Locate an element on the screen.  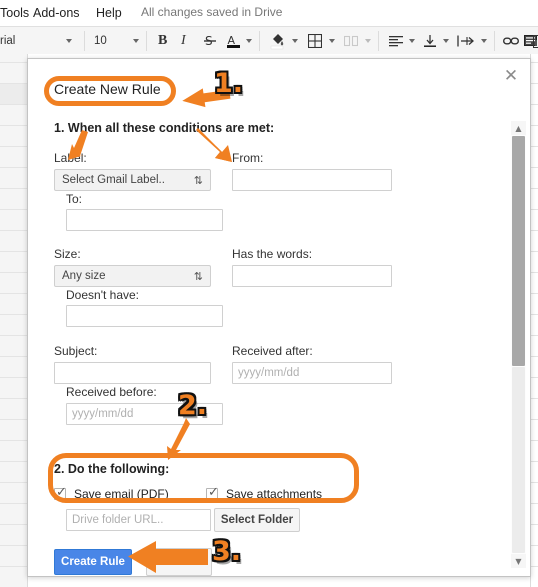
link-icon is located at coordinates (511, 41).